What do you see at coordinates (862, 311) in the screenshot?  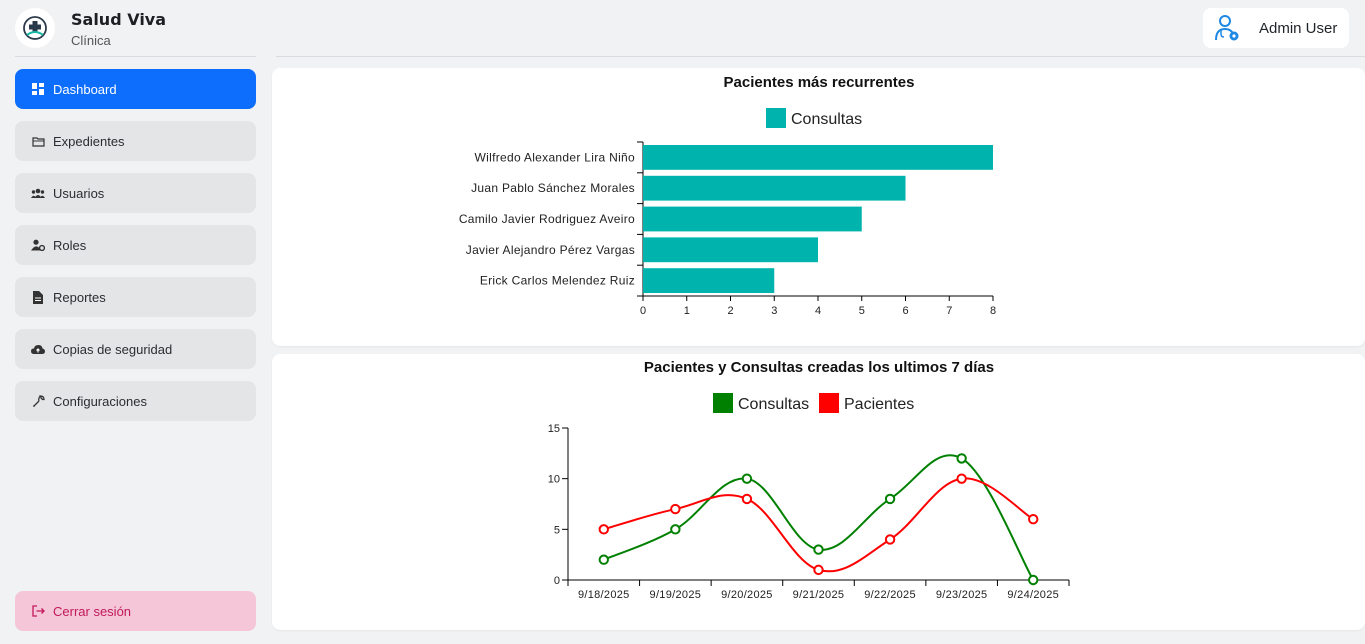 I see `x-tick-label: 5` at bounding box center [862, 311].